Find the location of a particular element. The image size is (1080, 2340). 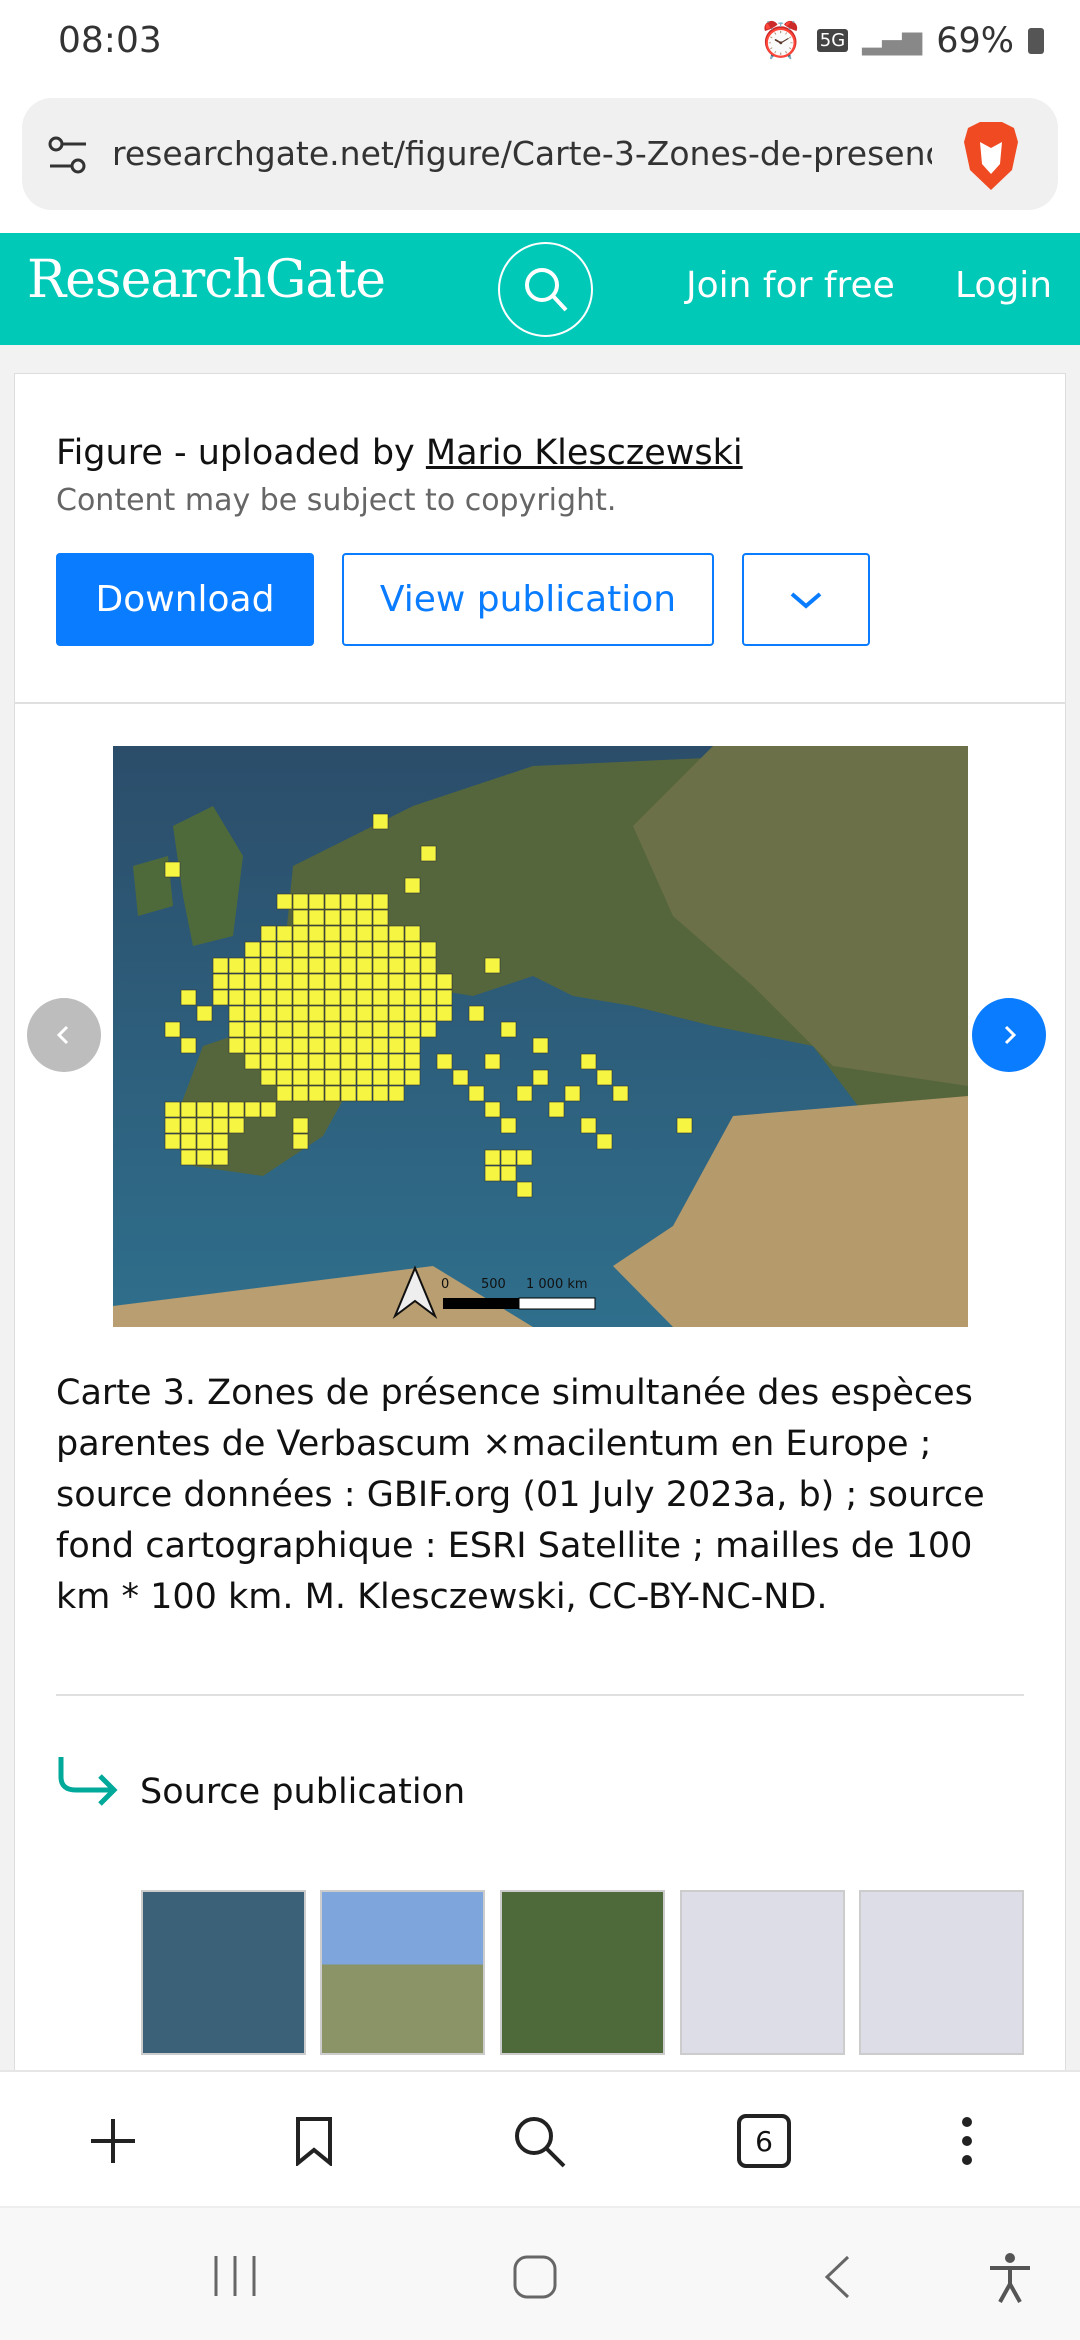

back-icon is located at coordinates (837, 2277).